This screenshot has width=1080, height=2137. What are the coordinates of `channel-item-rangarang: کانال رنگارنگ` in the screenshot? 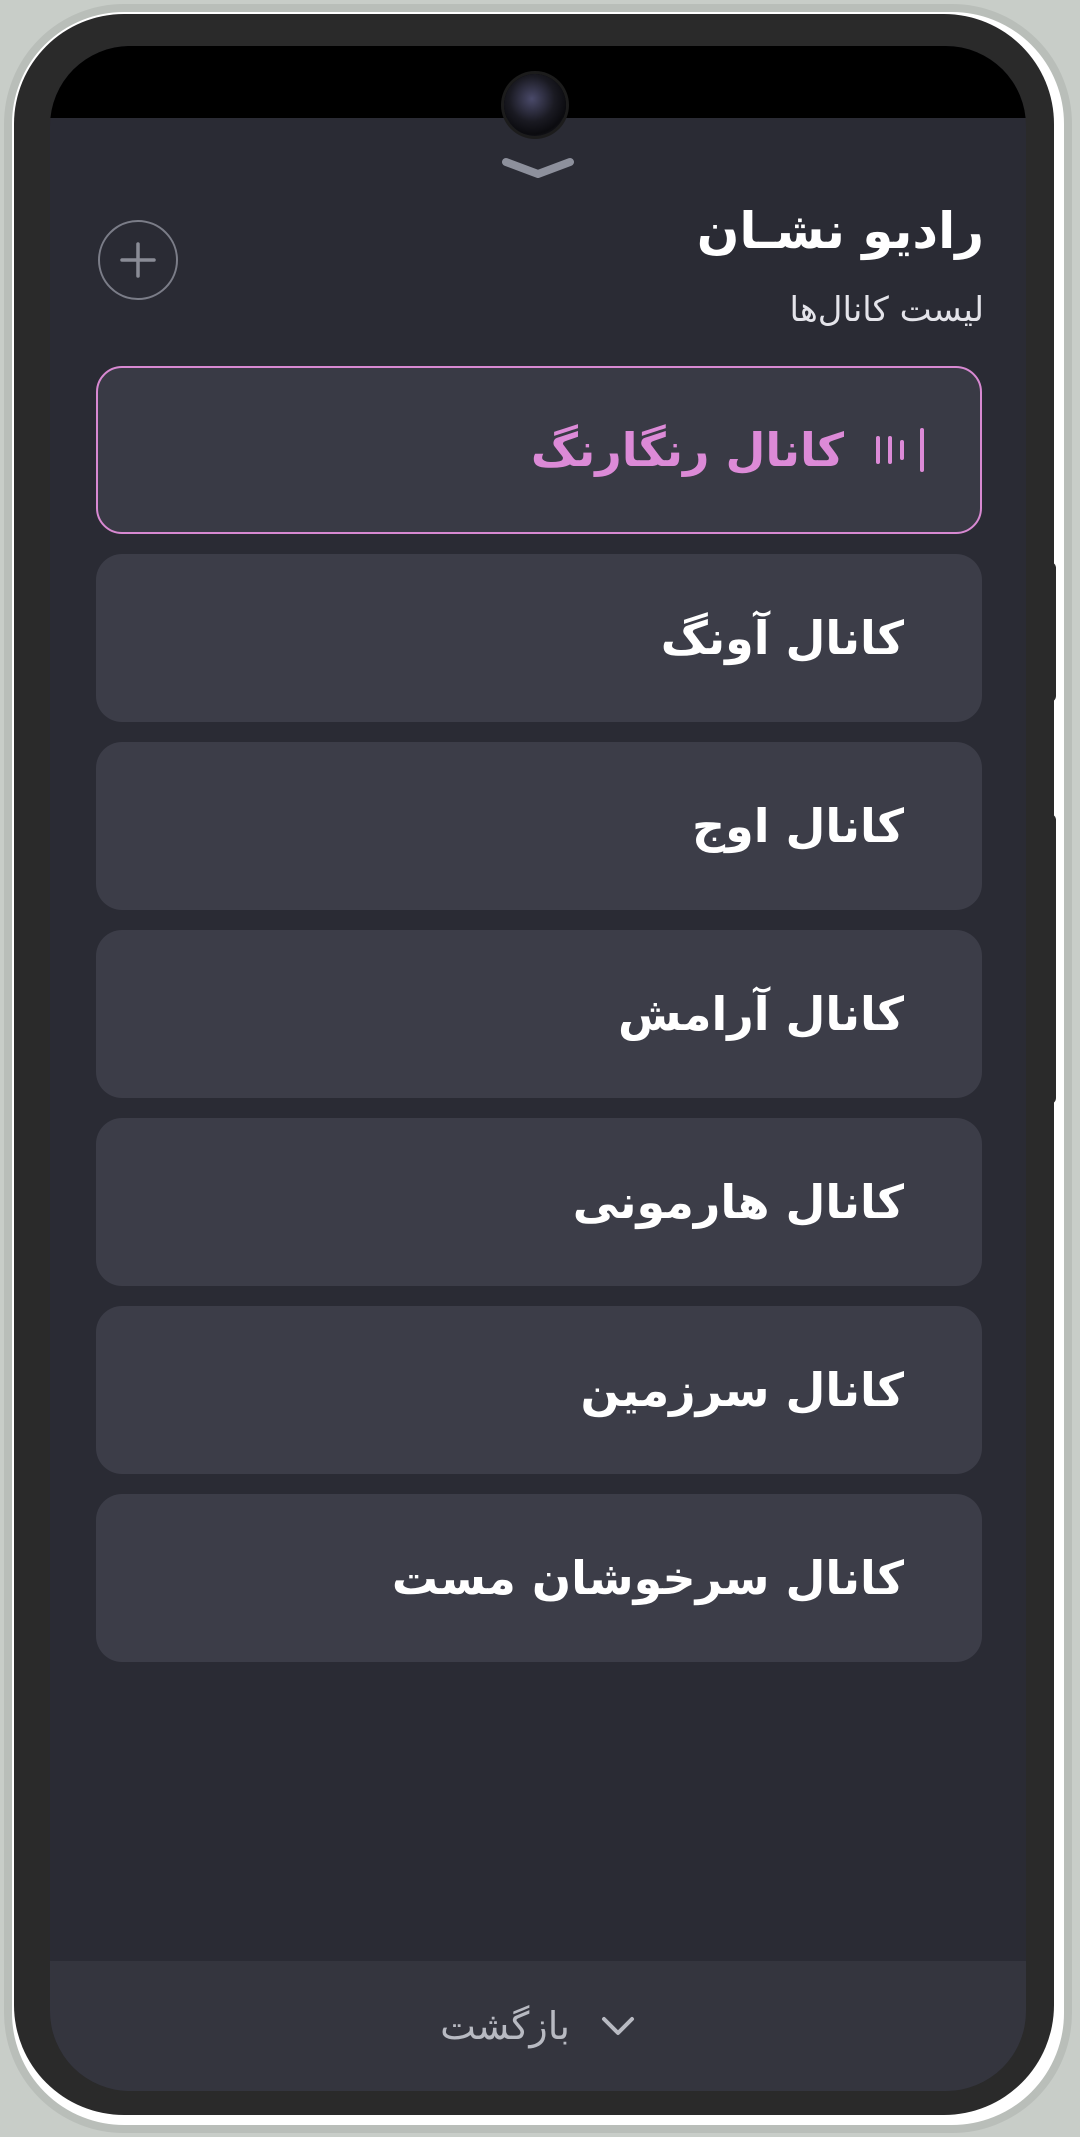 It's located at (539, 450).